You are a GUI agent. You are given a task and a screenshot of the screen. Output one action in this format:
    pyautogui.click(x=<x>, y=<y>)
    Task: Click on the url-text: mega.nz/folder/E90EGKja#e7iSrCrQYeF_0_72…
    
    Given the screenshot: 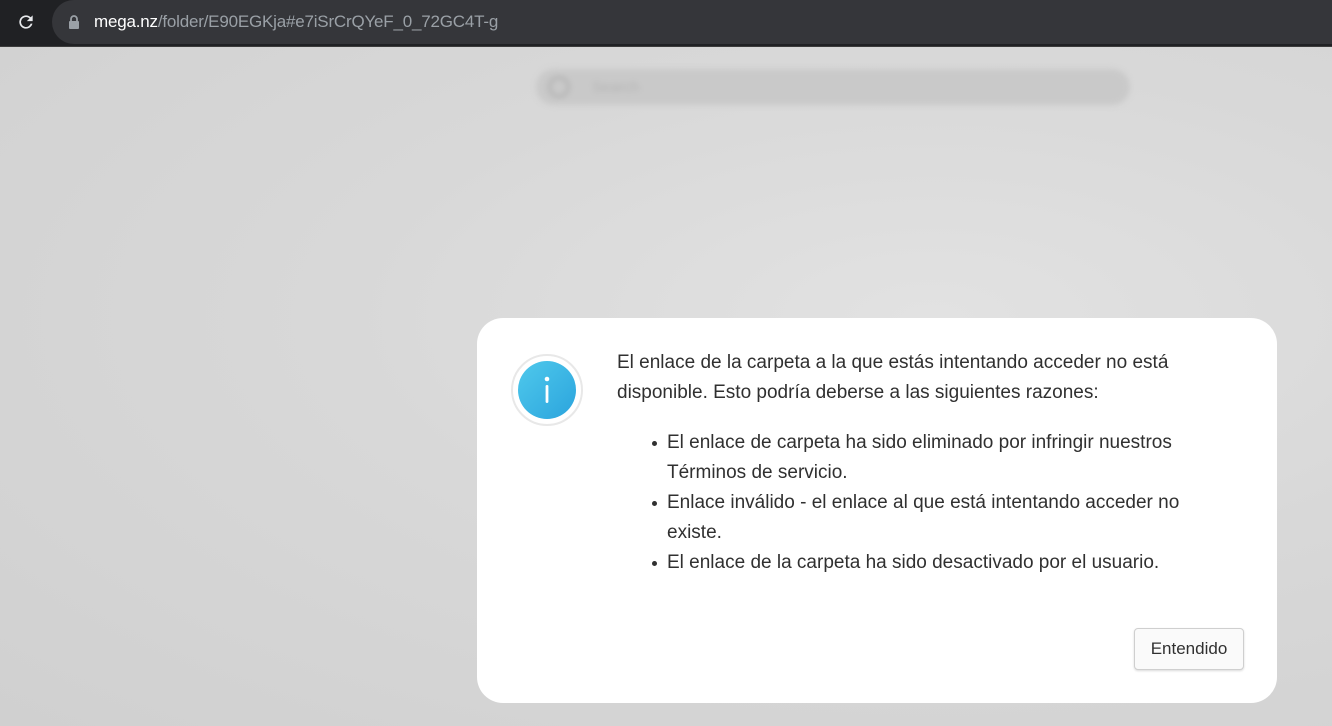 What is the action you would take?
    pyautogui.click(x=296, y=22)
    